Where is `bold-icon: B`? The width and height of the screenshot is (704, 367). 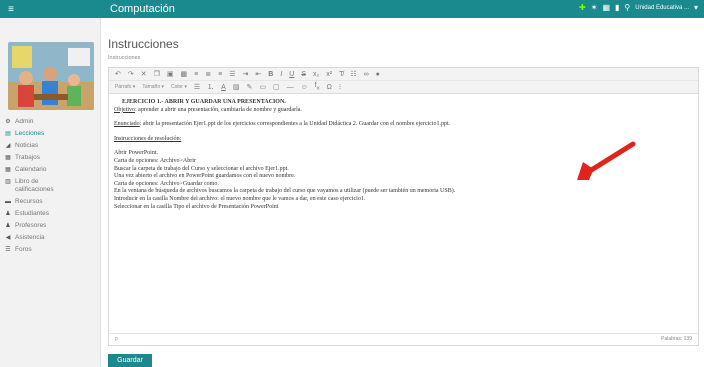 bold-icon: B is located at coordinates (270, 74).